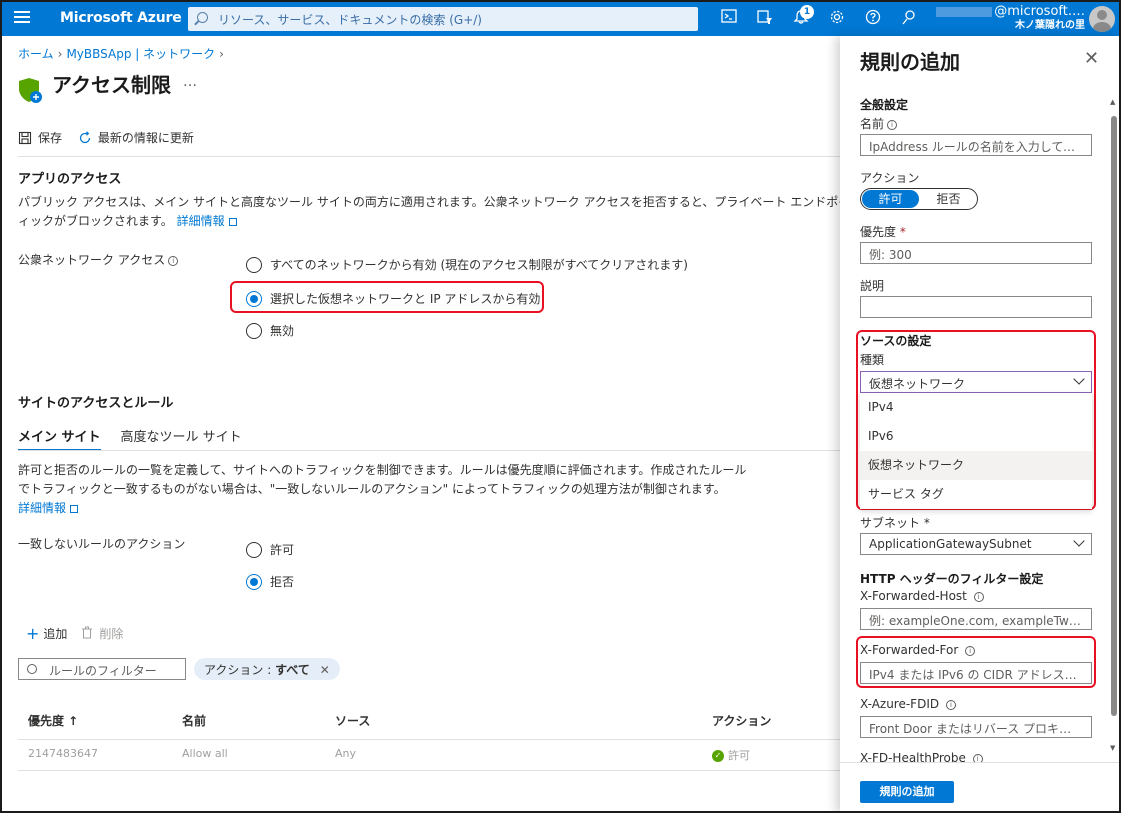 This screenshot has height=813, width=1121. What do you see at coordinates (205, 753) in the screenshot?
I see `cell-name: Allow all` at bounding box center [205, 753].